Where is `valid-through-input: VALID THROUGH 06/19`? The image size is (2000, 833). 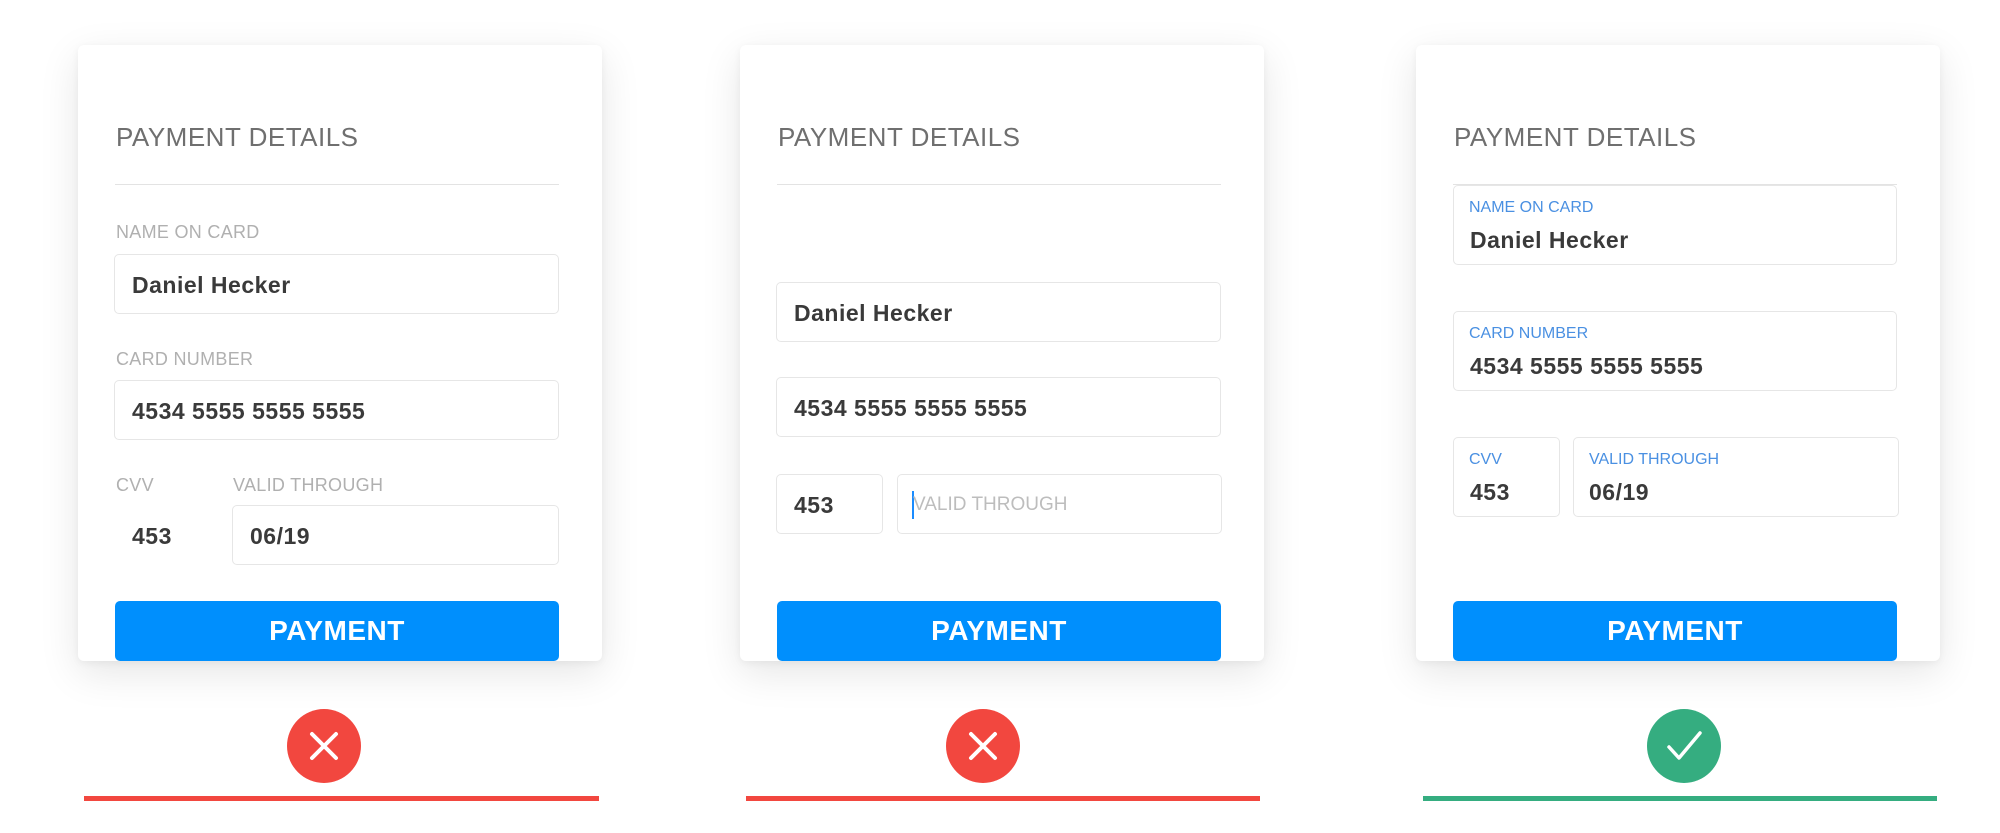 valid-through-input: VALID THROUGH 06/19 is located at coordinates (1736, 477).